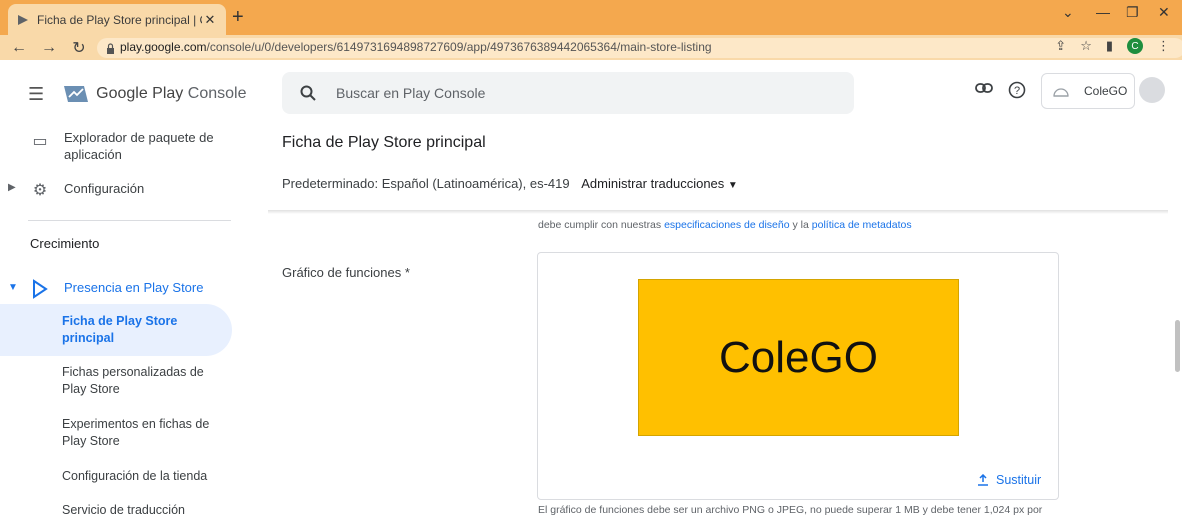  I want to click on play-store-icon, so click(40, 289).